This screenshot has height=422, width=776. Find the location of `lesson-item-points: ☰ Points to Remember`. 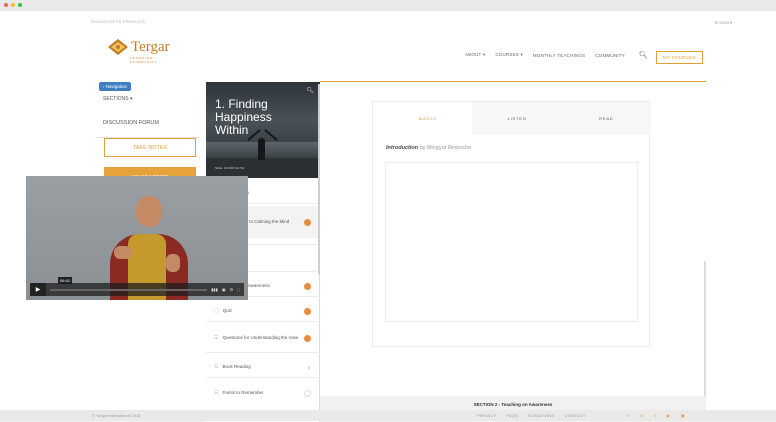

lesson-item-points: ☰ Points to Remember is located at coordinates (263, 393).